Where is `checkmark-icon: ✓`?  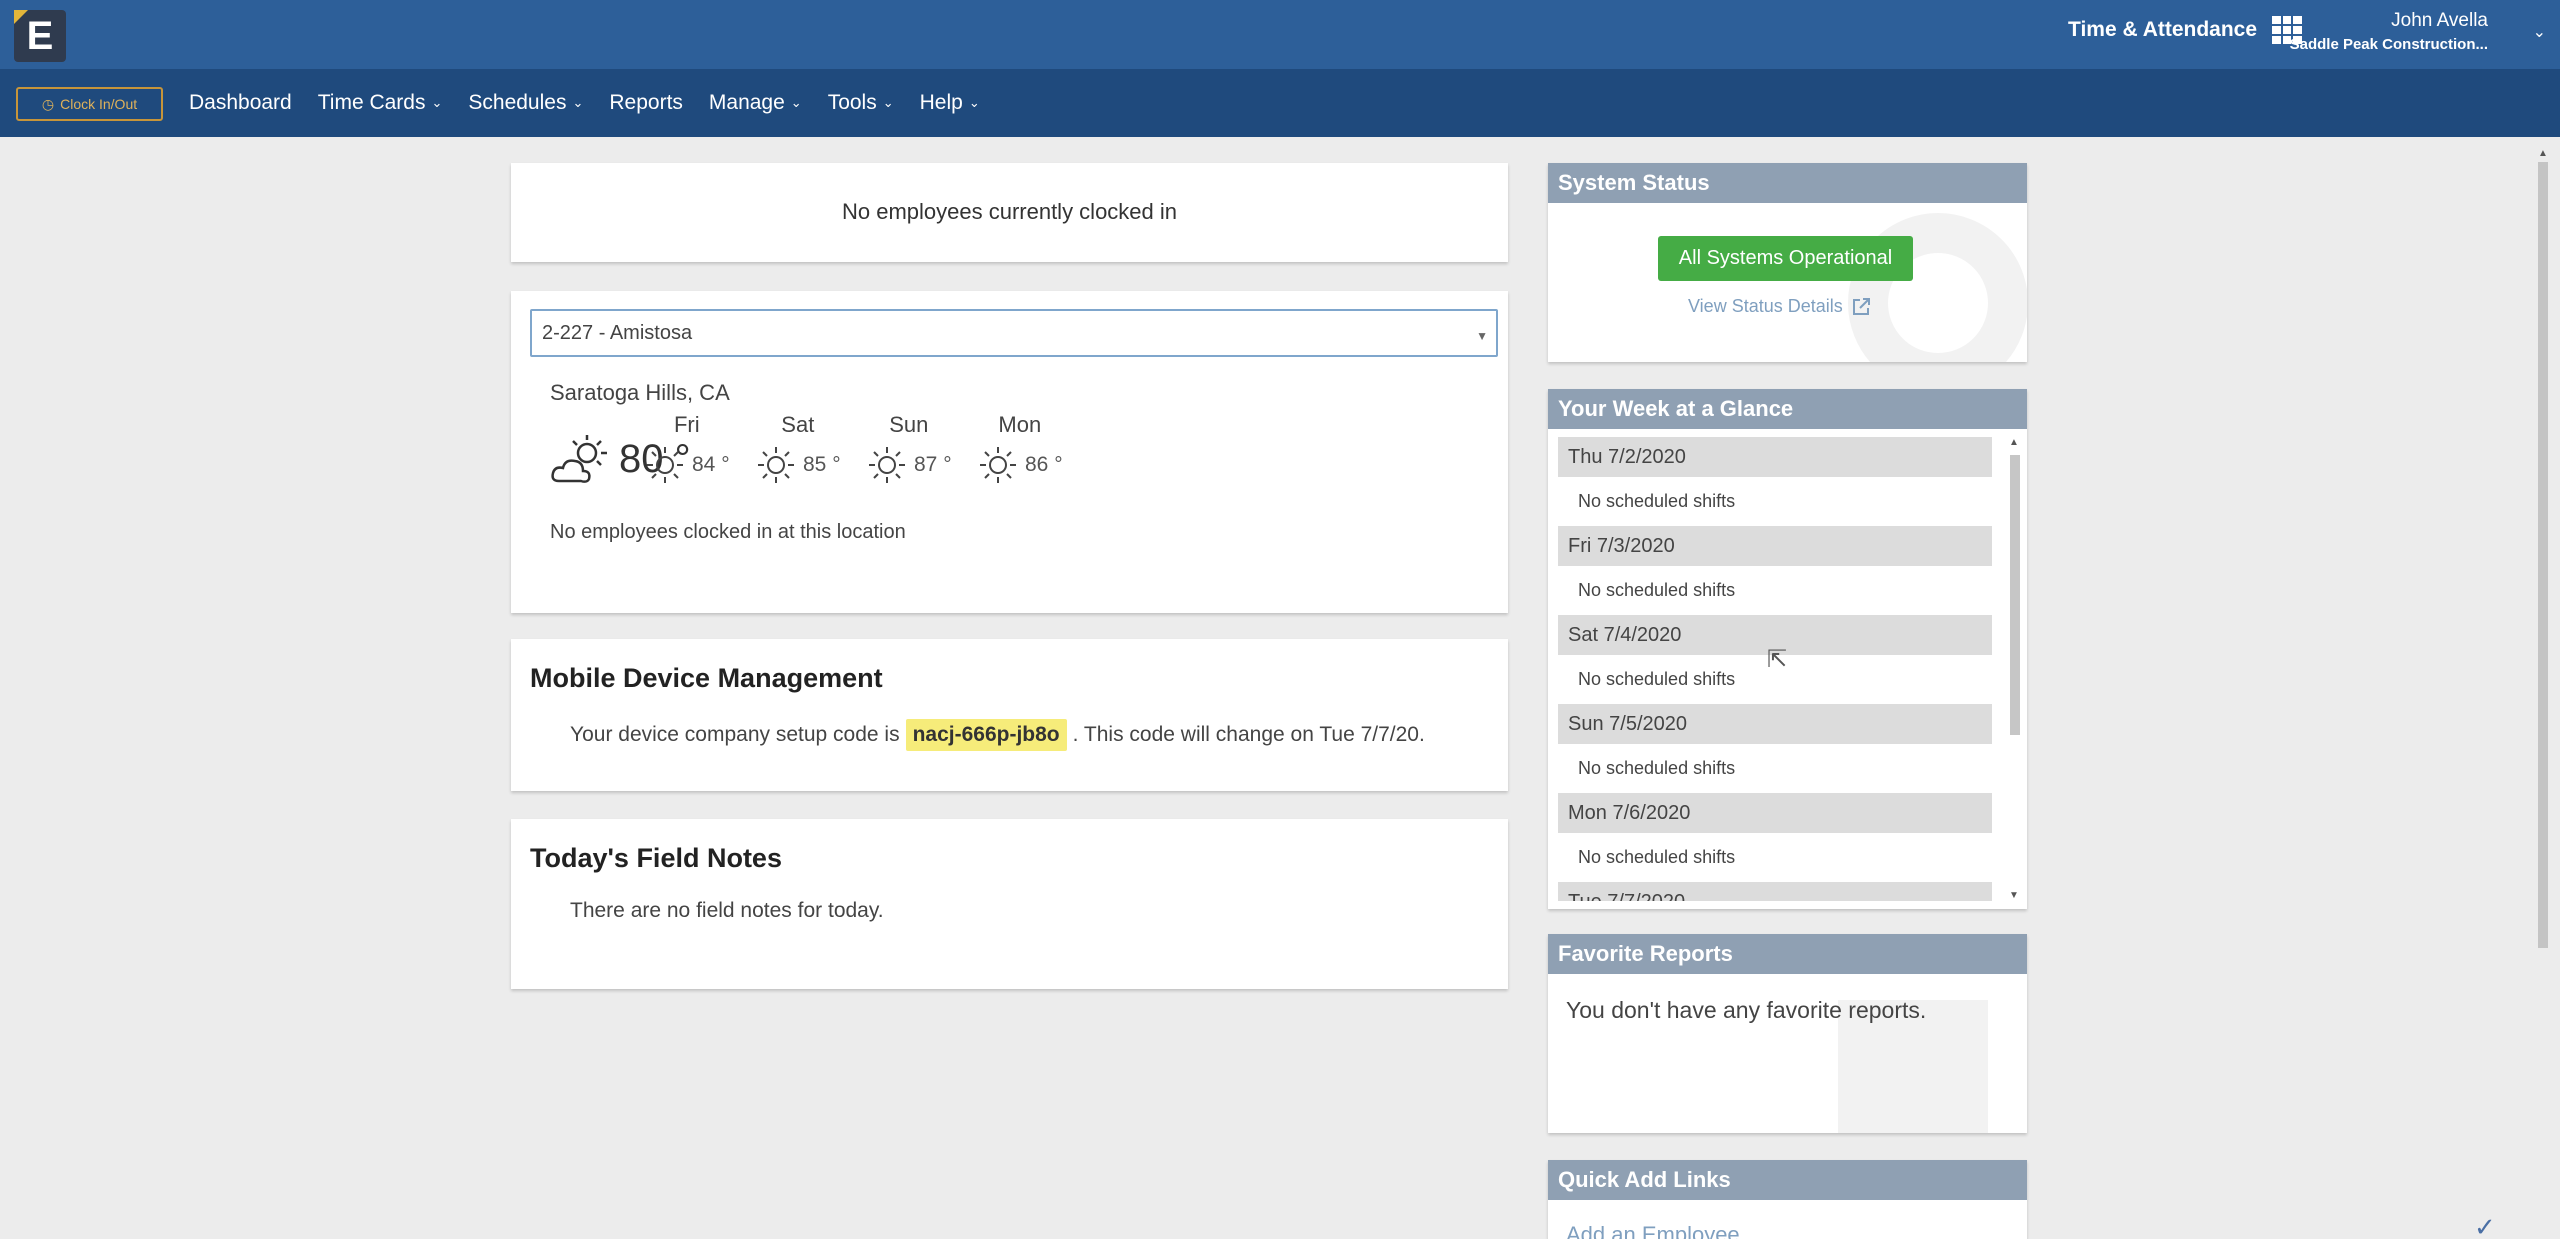
checkmark-icon: ✓ is located at coordinates (2485, 1225).